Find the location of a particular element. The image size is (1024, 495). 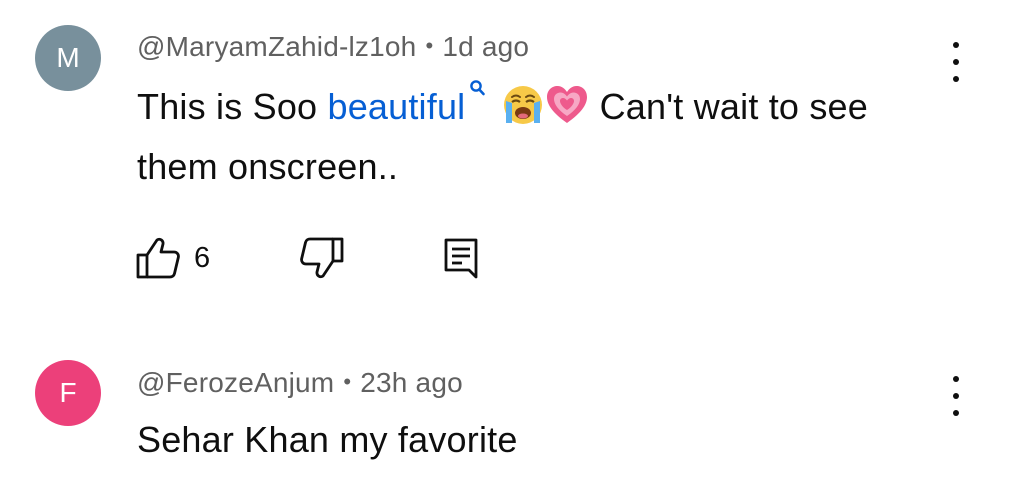

avatar-letter: M is located at coordinates (68, 57).